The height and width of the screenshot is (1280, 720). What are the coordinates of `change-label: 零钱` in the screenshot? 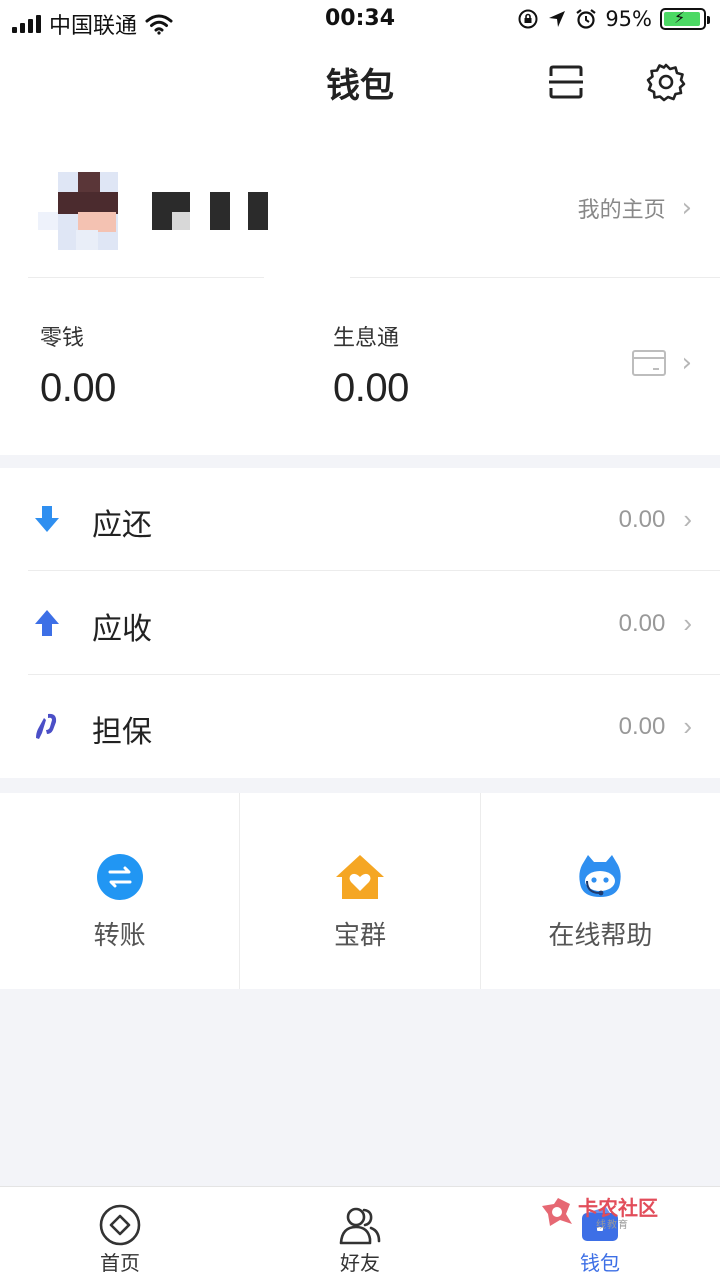 It's located at (62, 338).